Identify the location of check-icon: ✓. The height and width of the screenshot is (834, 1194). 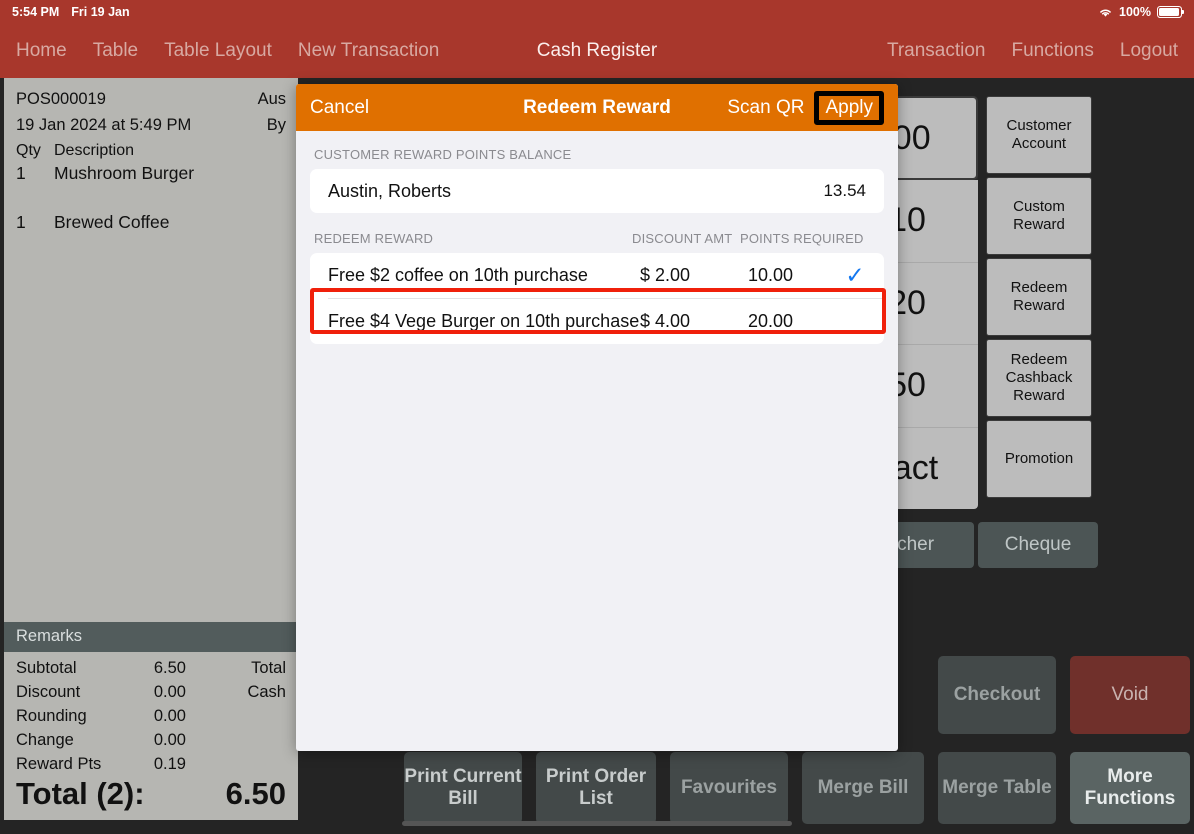
(855, 275).